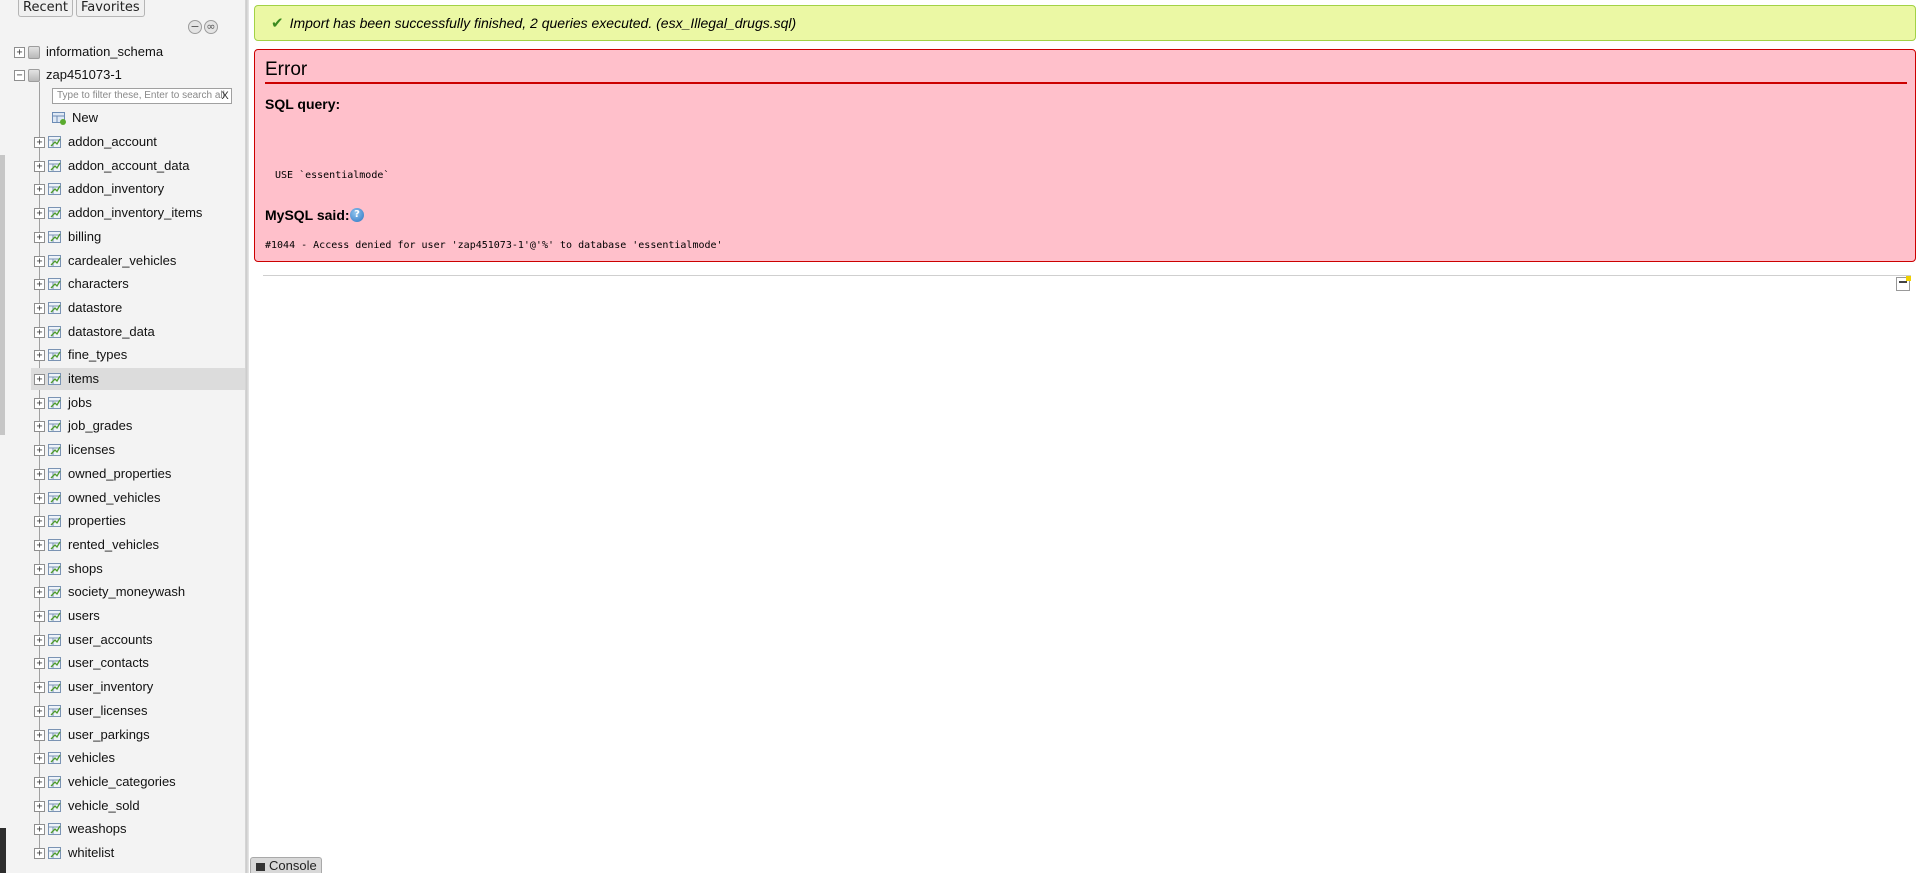 Image resolution: width=1919 pixels, height=873 pixels. I want to click on table-label: billing, so click(84, 236).